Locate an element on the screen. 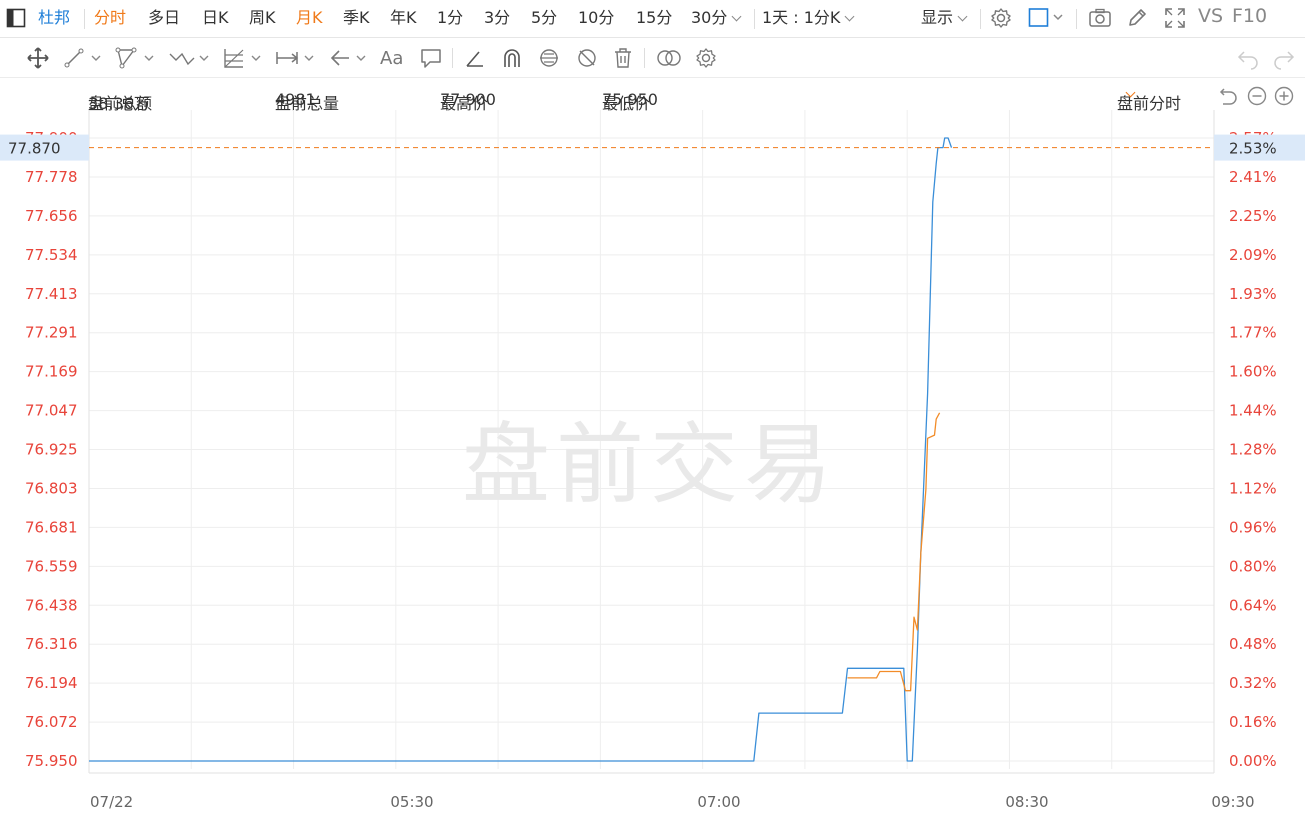  comment-icon is located at coordinates (431, 58).